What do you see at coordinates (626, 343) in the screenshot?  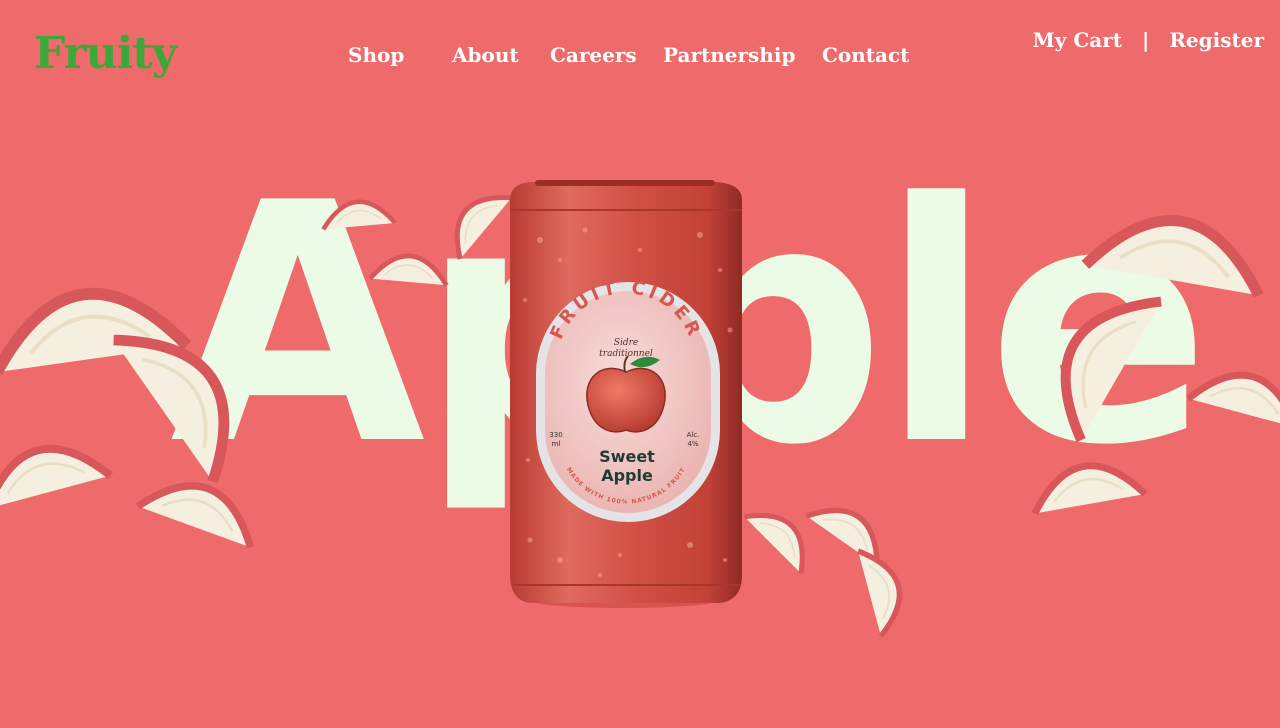 I see `label-script-line-1: Sidre` at bounding box center [626, 343].